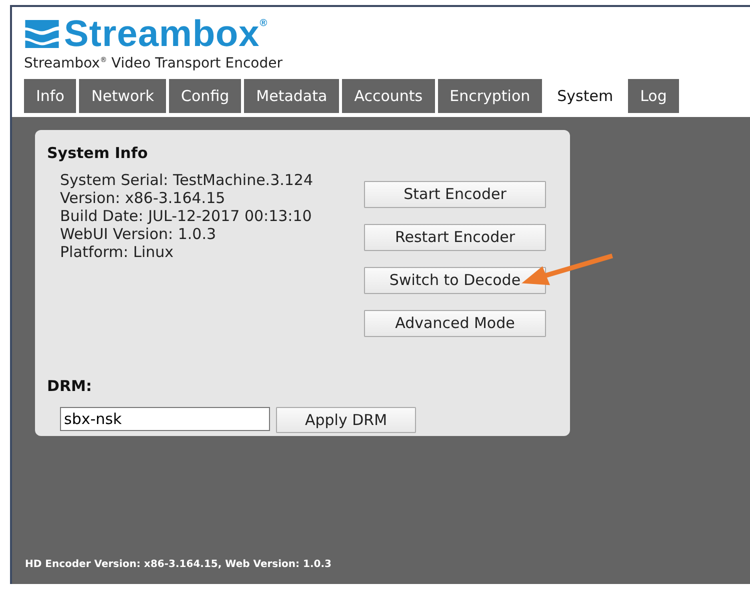  Describe the element at coordinates (139, 233) in the screenshot. I see `info-line: WebUI Version: 1.0.3` at that location.